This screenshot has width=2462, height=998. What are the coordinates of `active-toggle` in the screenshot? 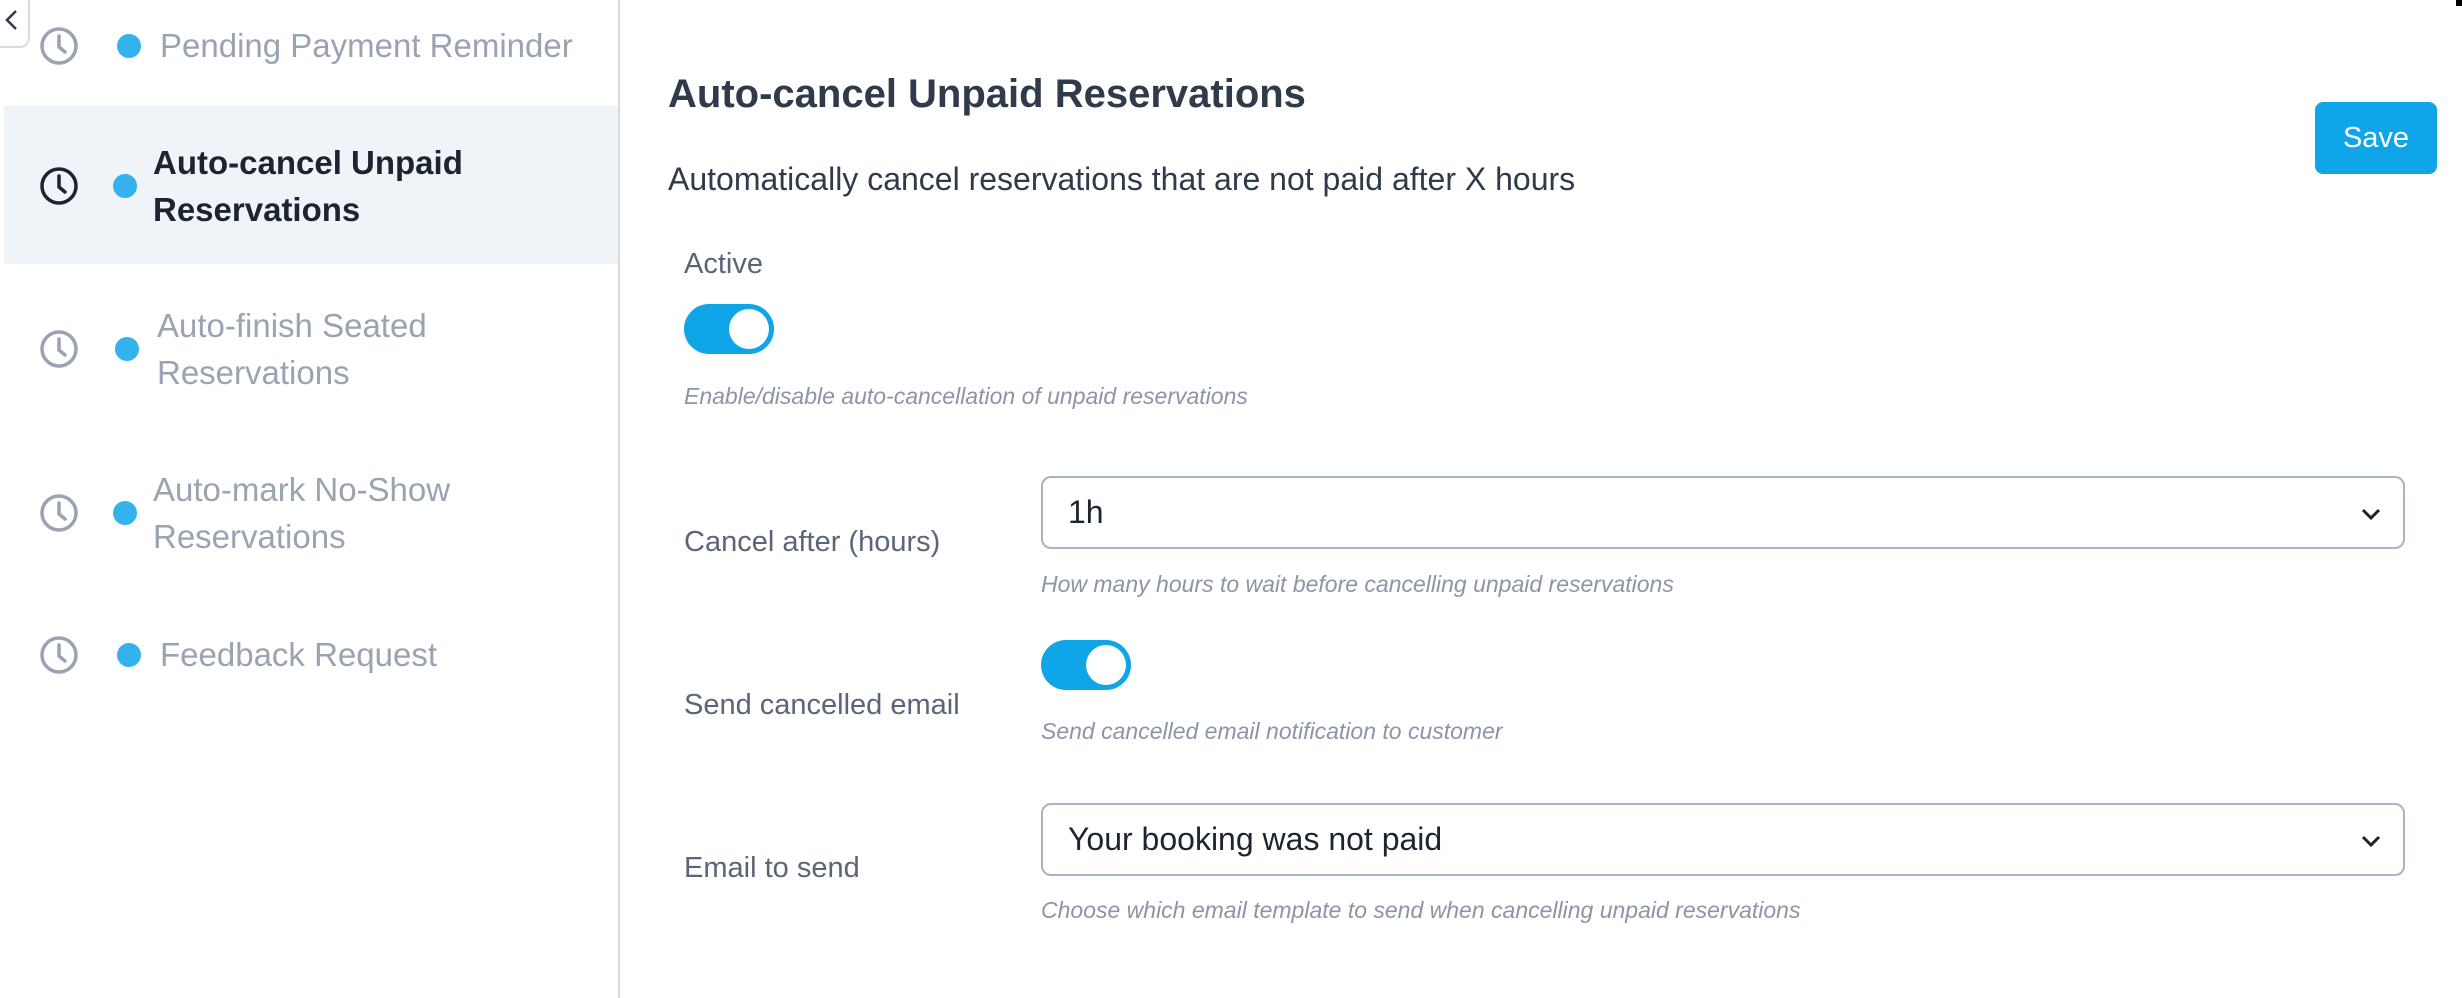 It's located at (729, 329).